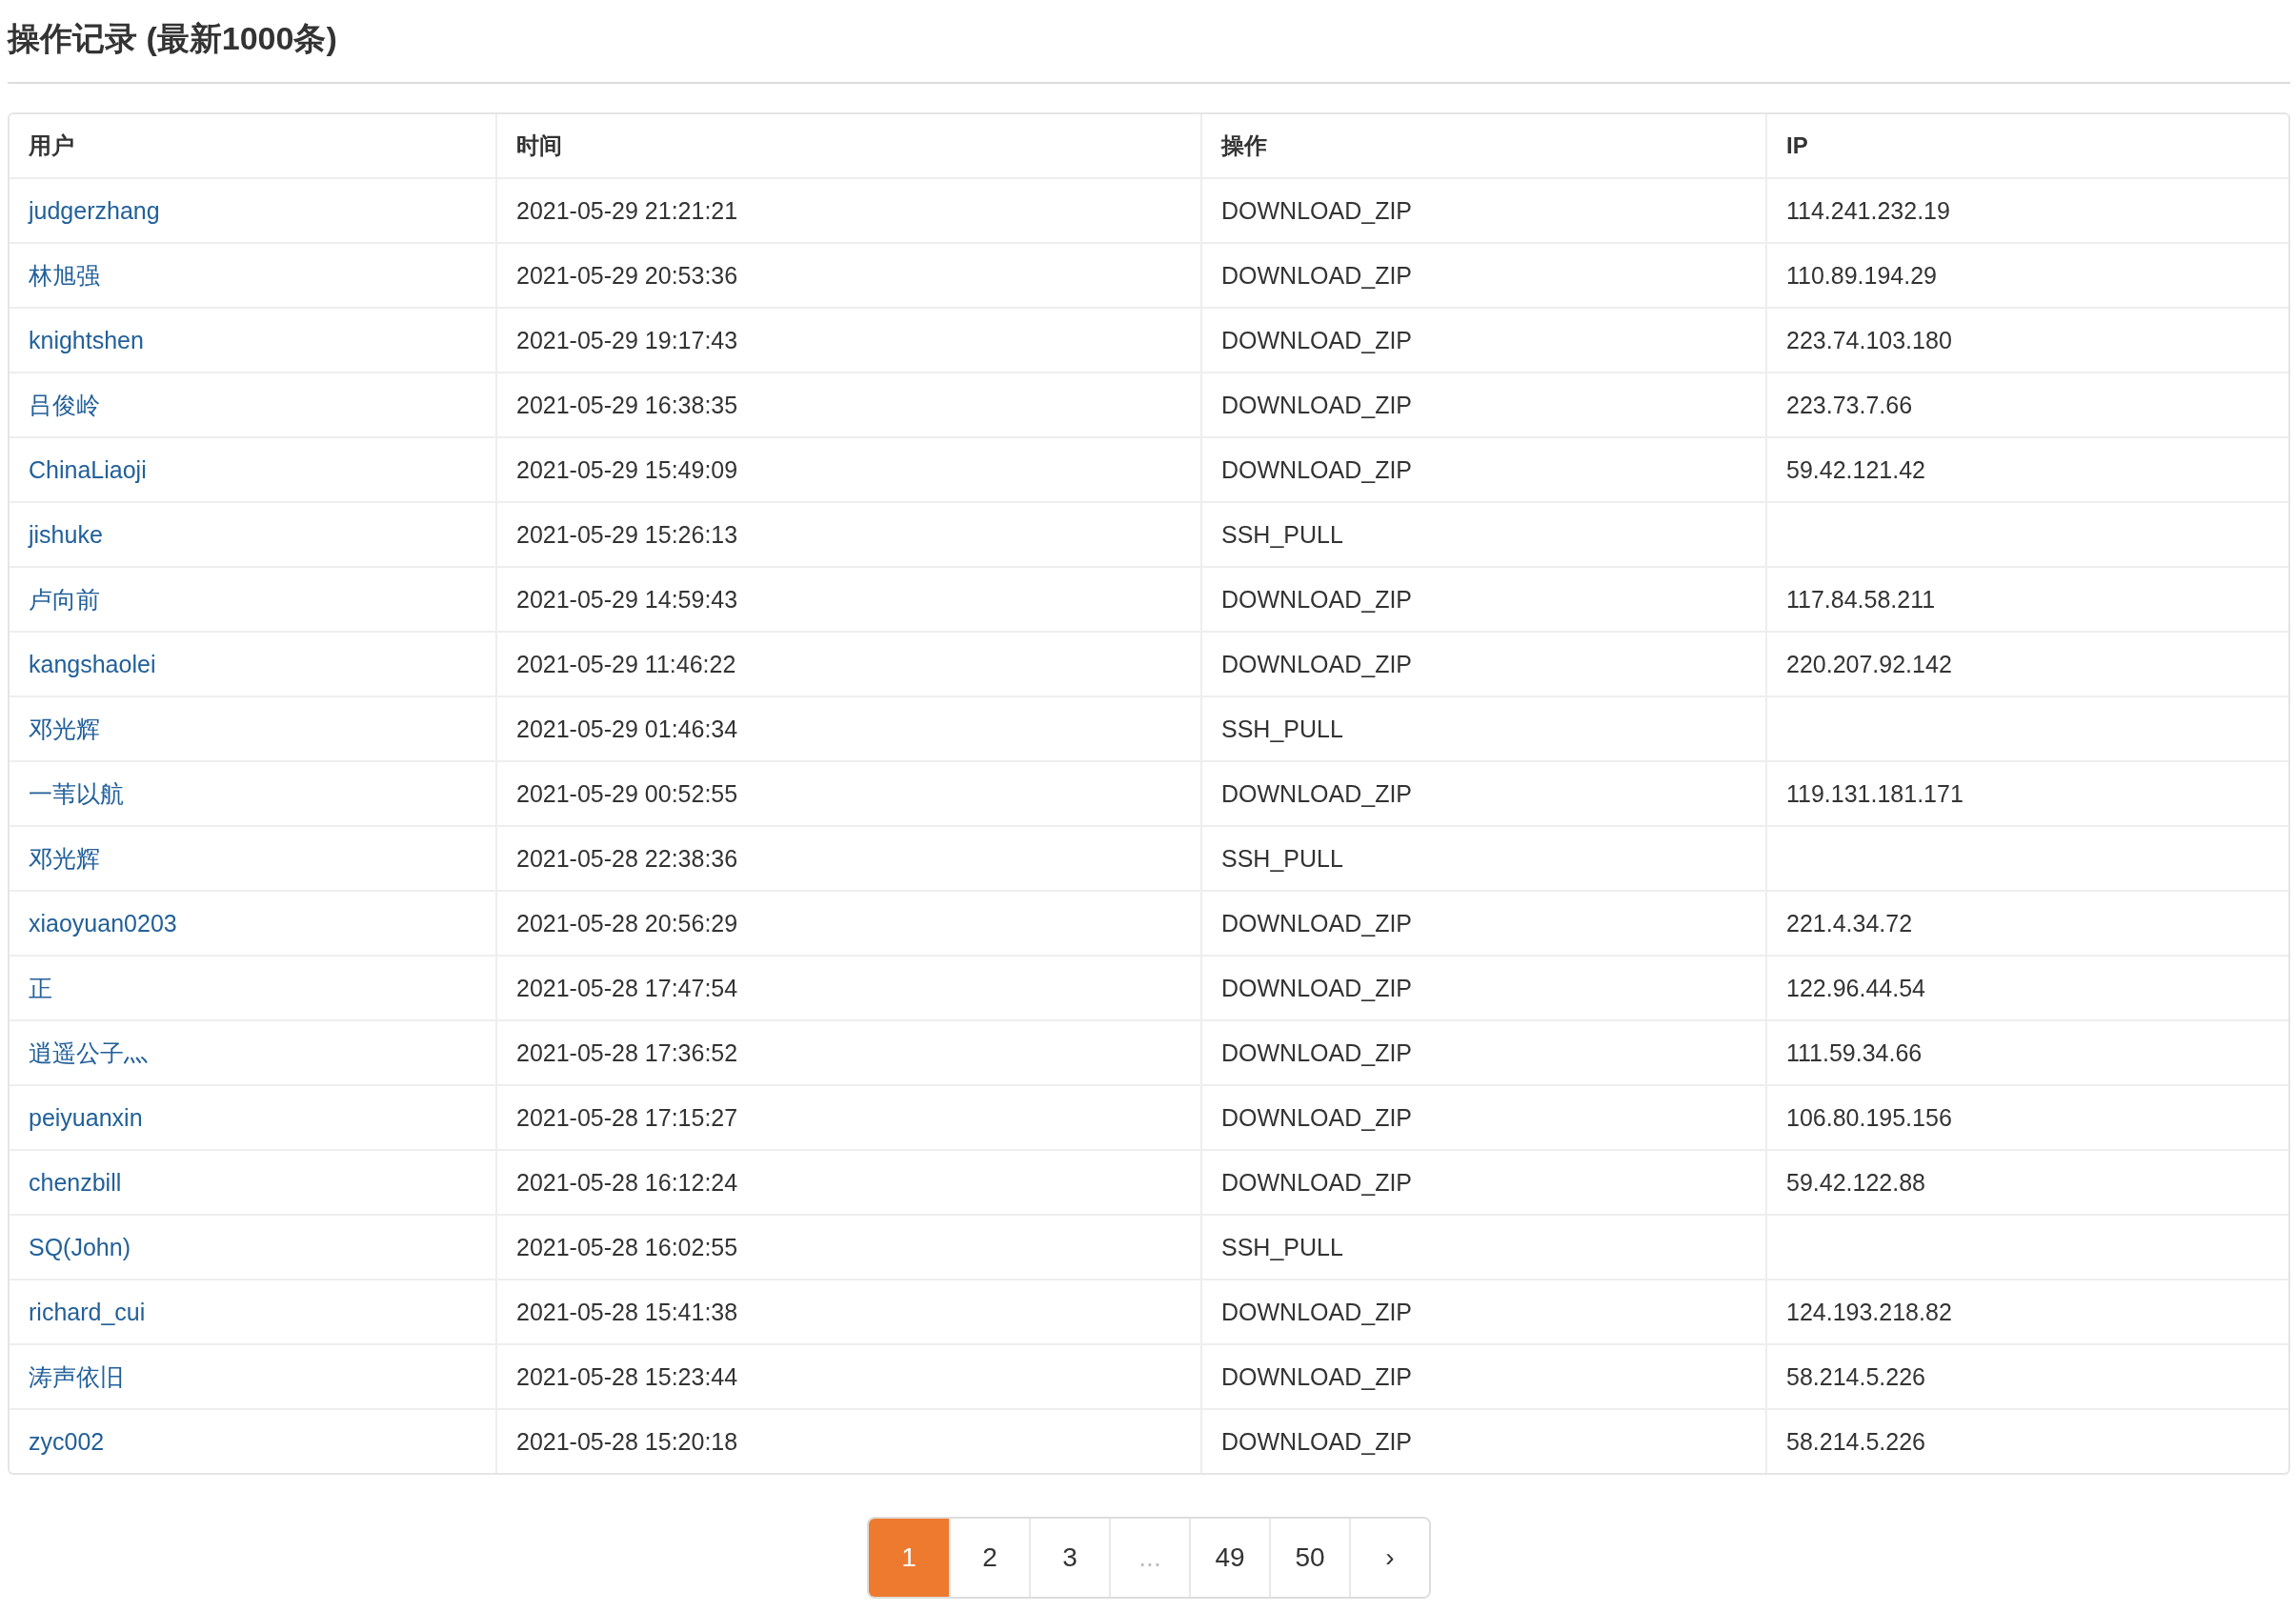  What do you see at coordinates (173, 38) in the screenshot?
I see `page-title: 操作记录 (最新1000条)` at bounding box center [173, 38].